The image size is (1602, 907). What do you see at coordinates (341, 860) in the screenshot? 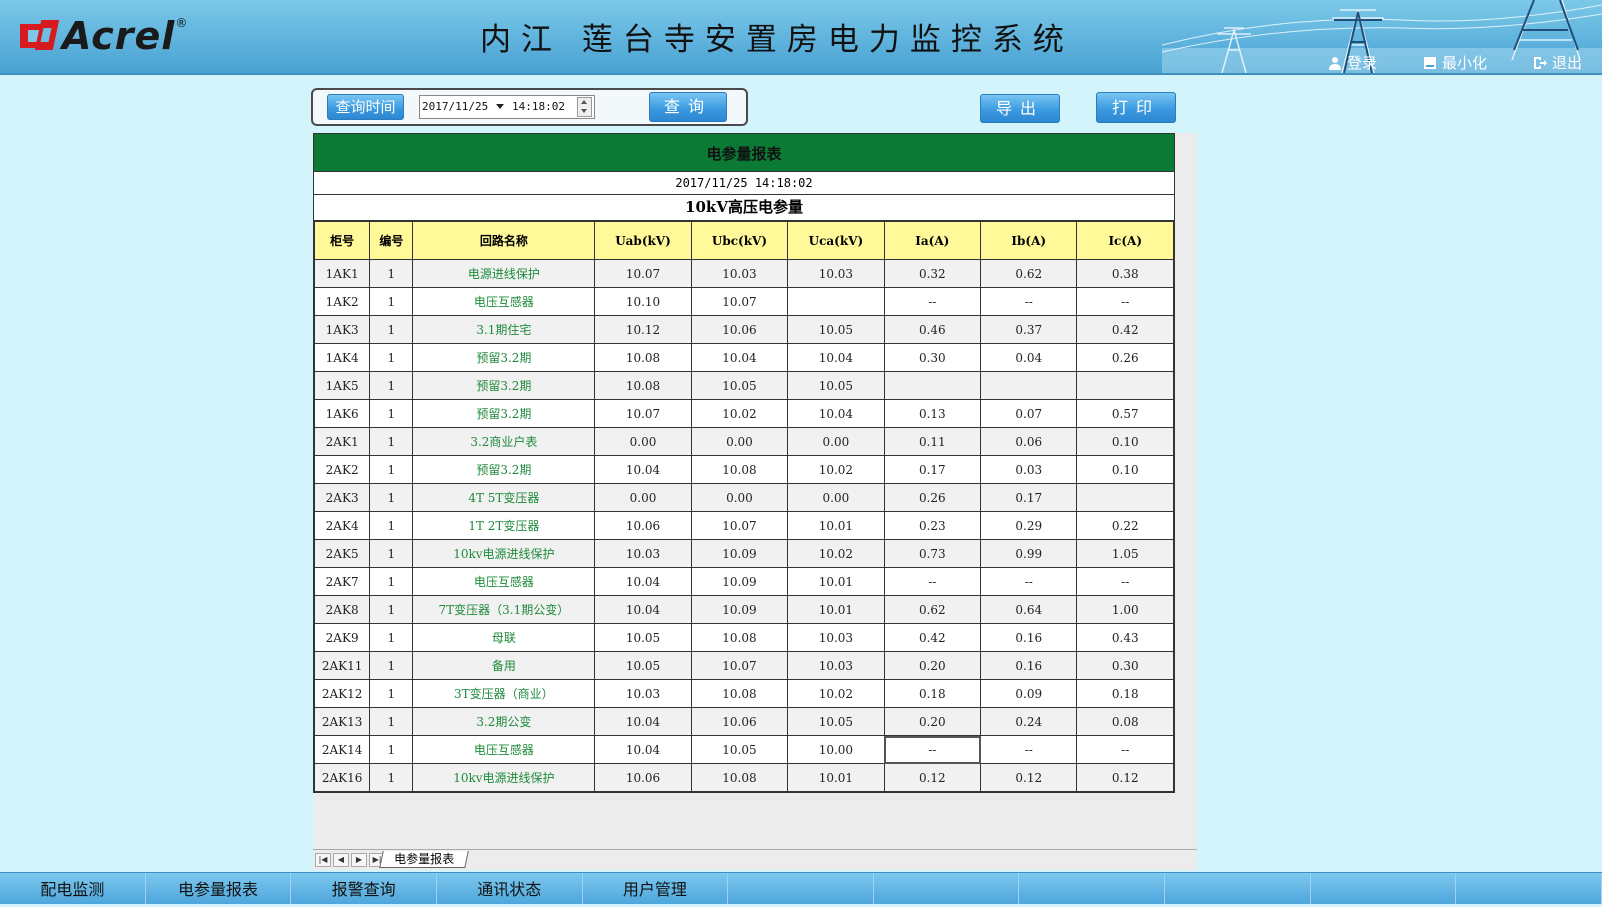
I see `prev-sheet-icon: ◀` at bounding box center [341, 860].